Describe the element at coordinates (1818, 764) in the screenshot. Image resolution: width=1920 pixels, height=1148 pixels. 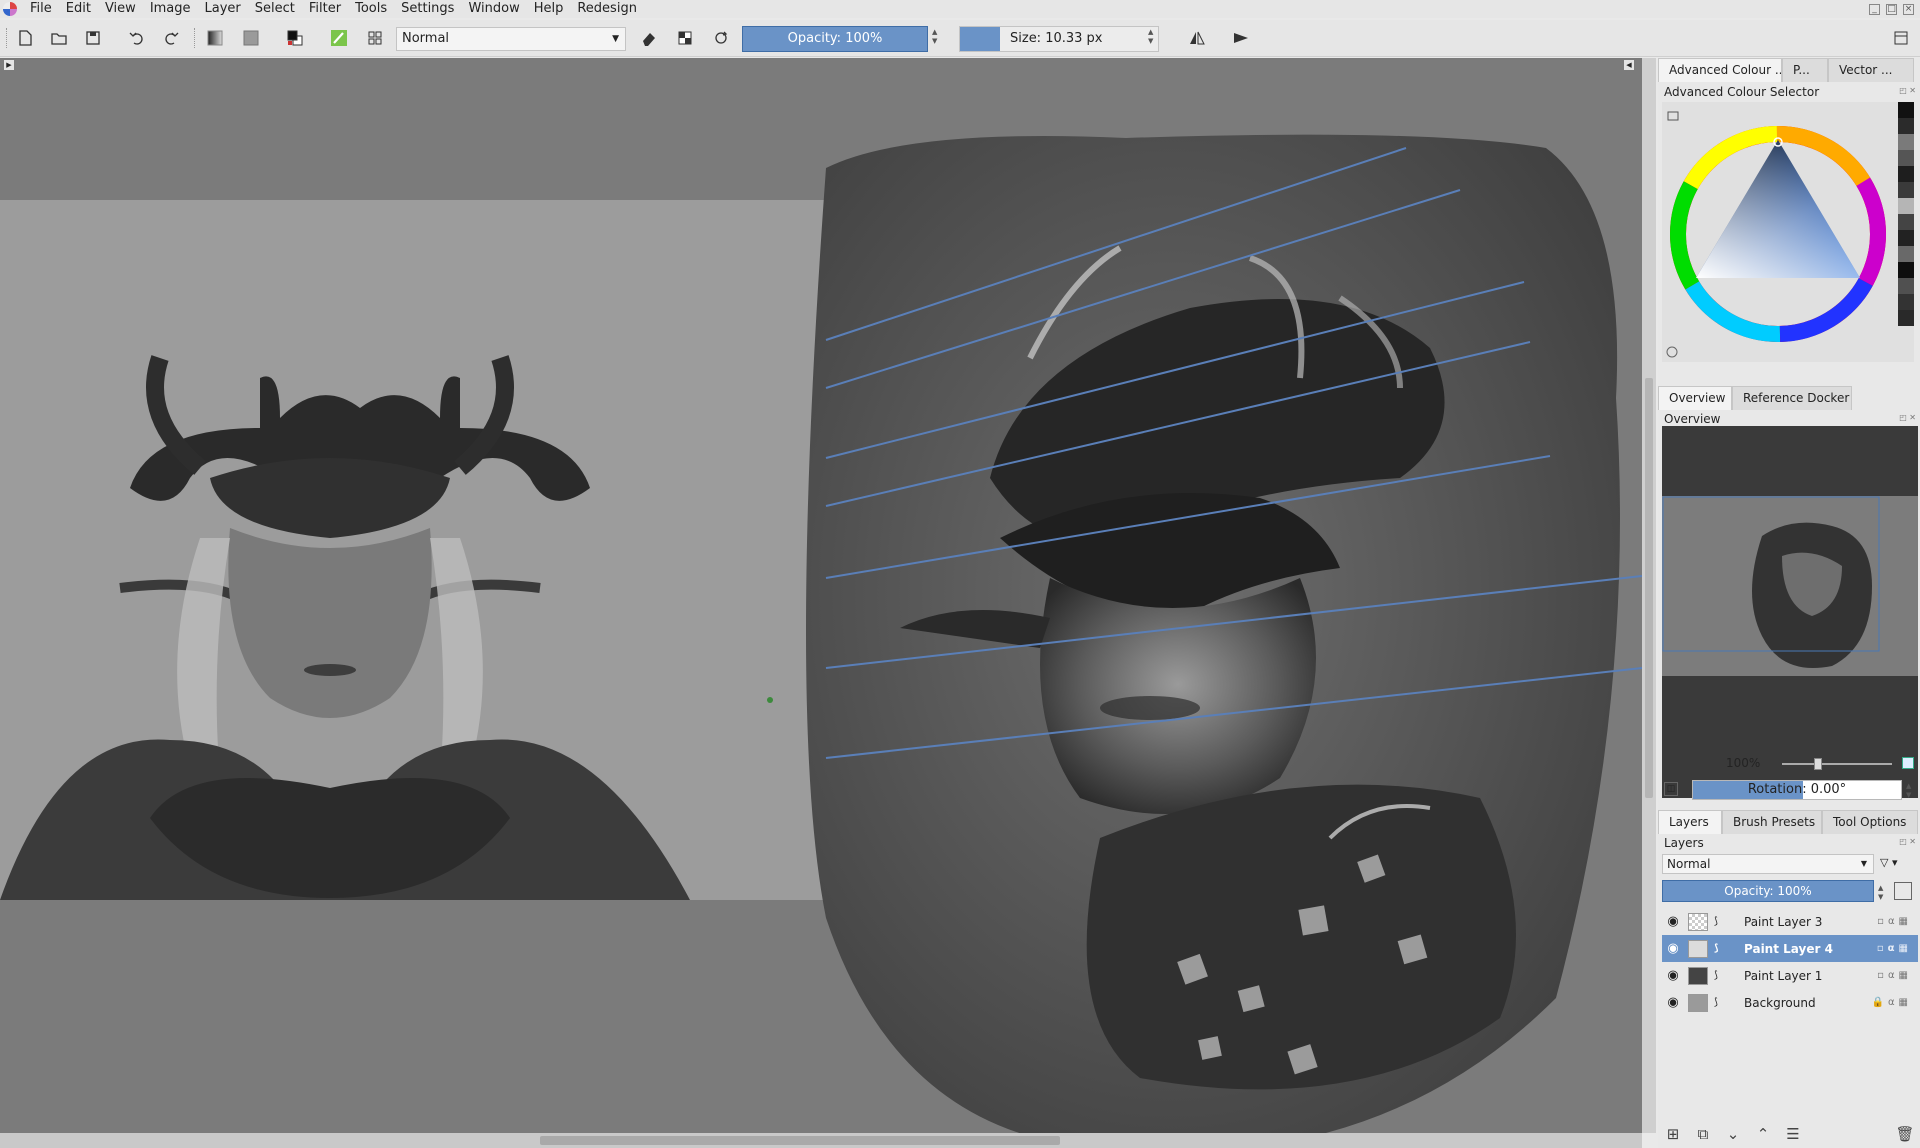
I see `zoom-slider-handle` at that location.